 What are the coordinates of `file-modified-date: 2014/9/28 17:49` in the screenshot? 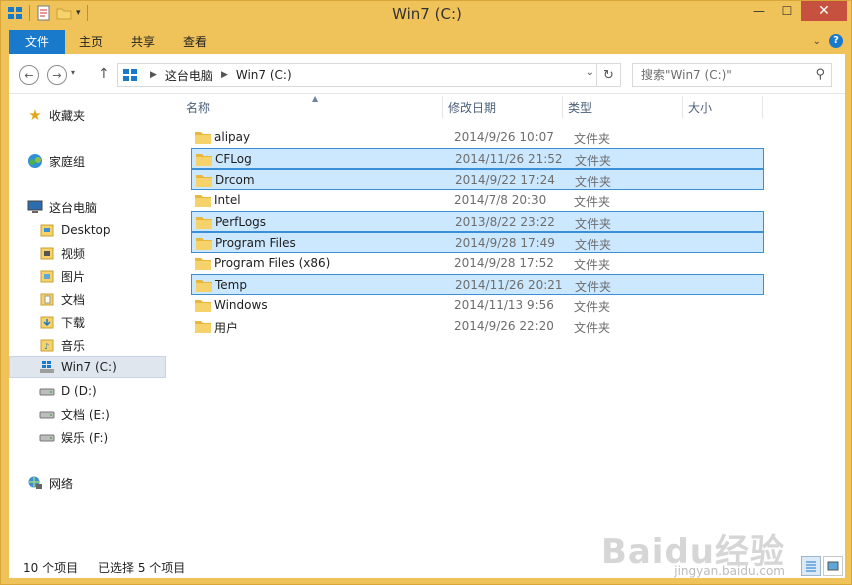 It's located at (505, 243).